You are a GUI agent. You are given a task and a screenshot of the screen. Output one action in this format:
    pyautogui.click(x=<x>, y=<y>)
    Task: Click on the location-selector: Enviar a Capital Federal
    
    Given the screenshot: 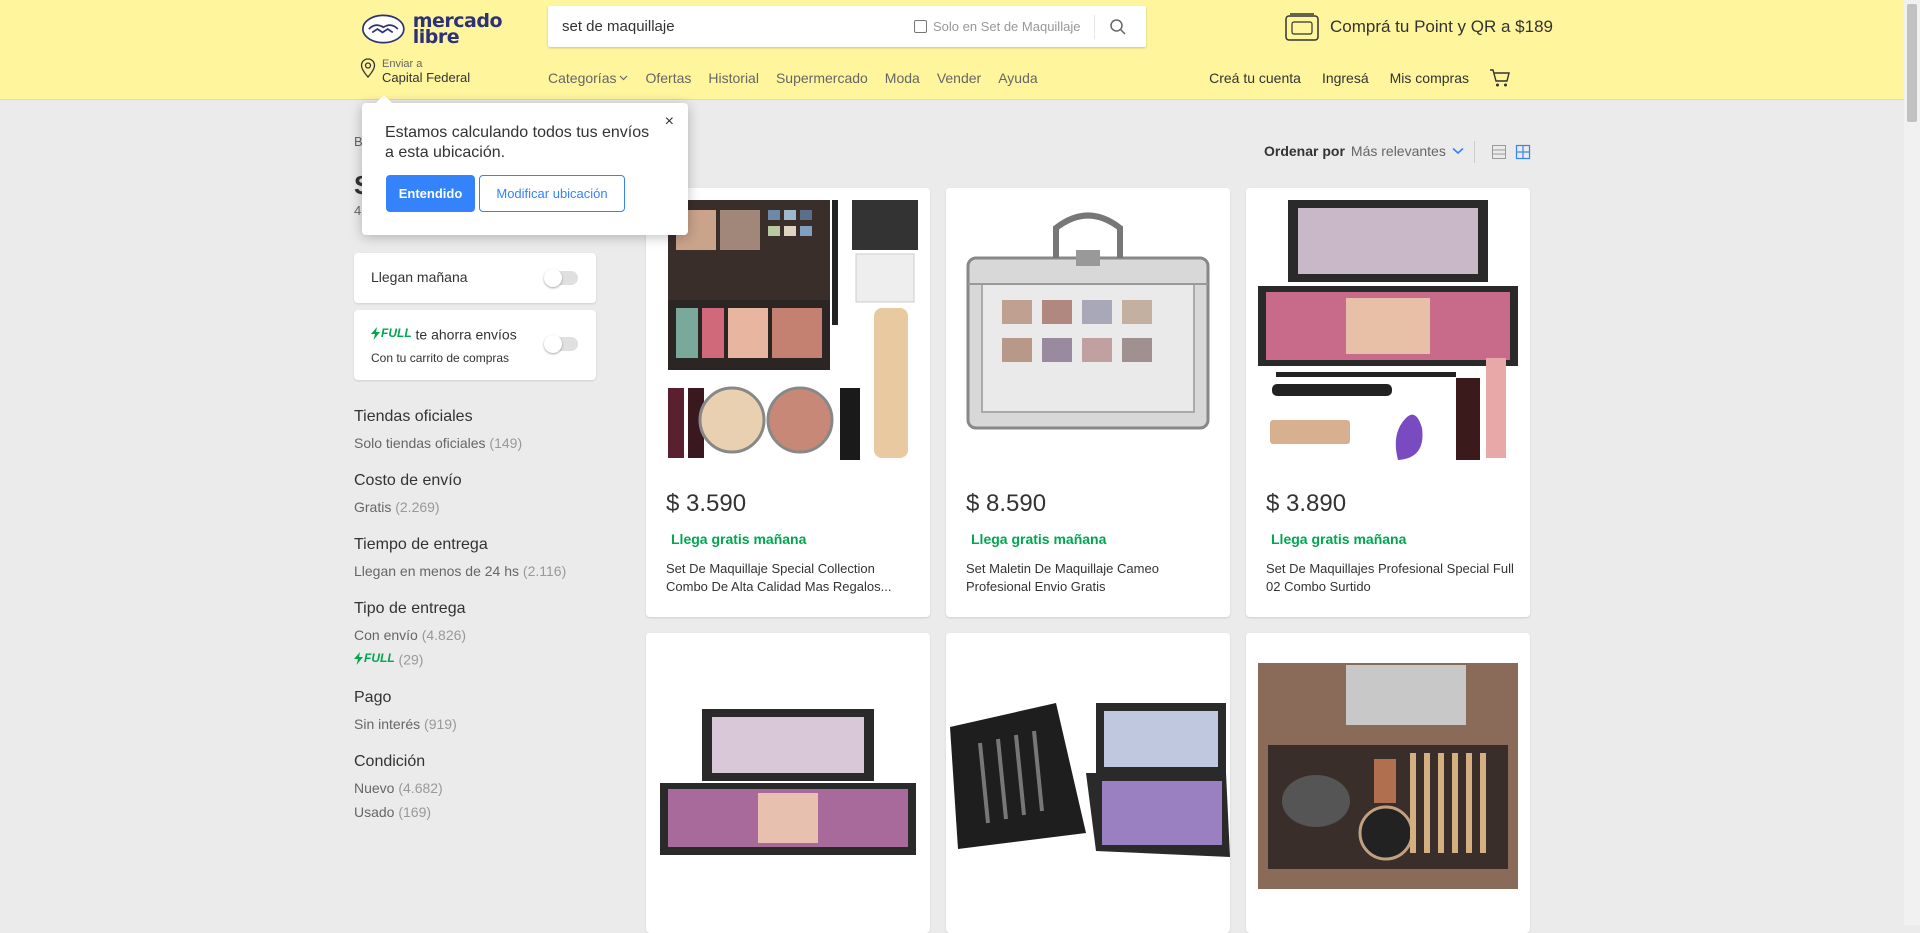 What is the action you would take?
    pyautogui.click(x=415, y=72)
    